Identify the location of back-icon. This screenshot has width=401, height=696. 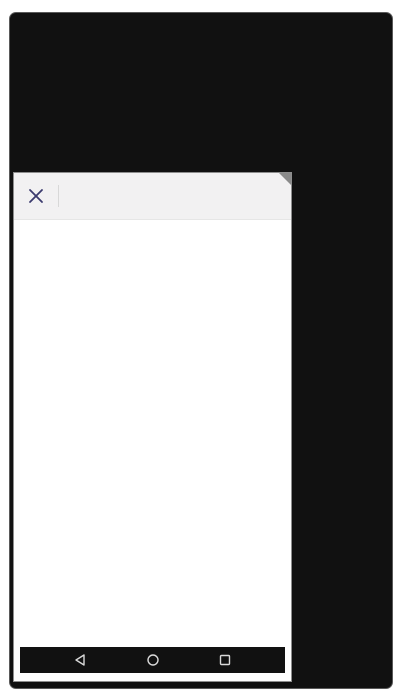
(80, 660).